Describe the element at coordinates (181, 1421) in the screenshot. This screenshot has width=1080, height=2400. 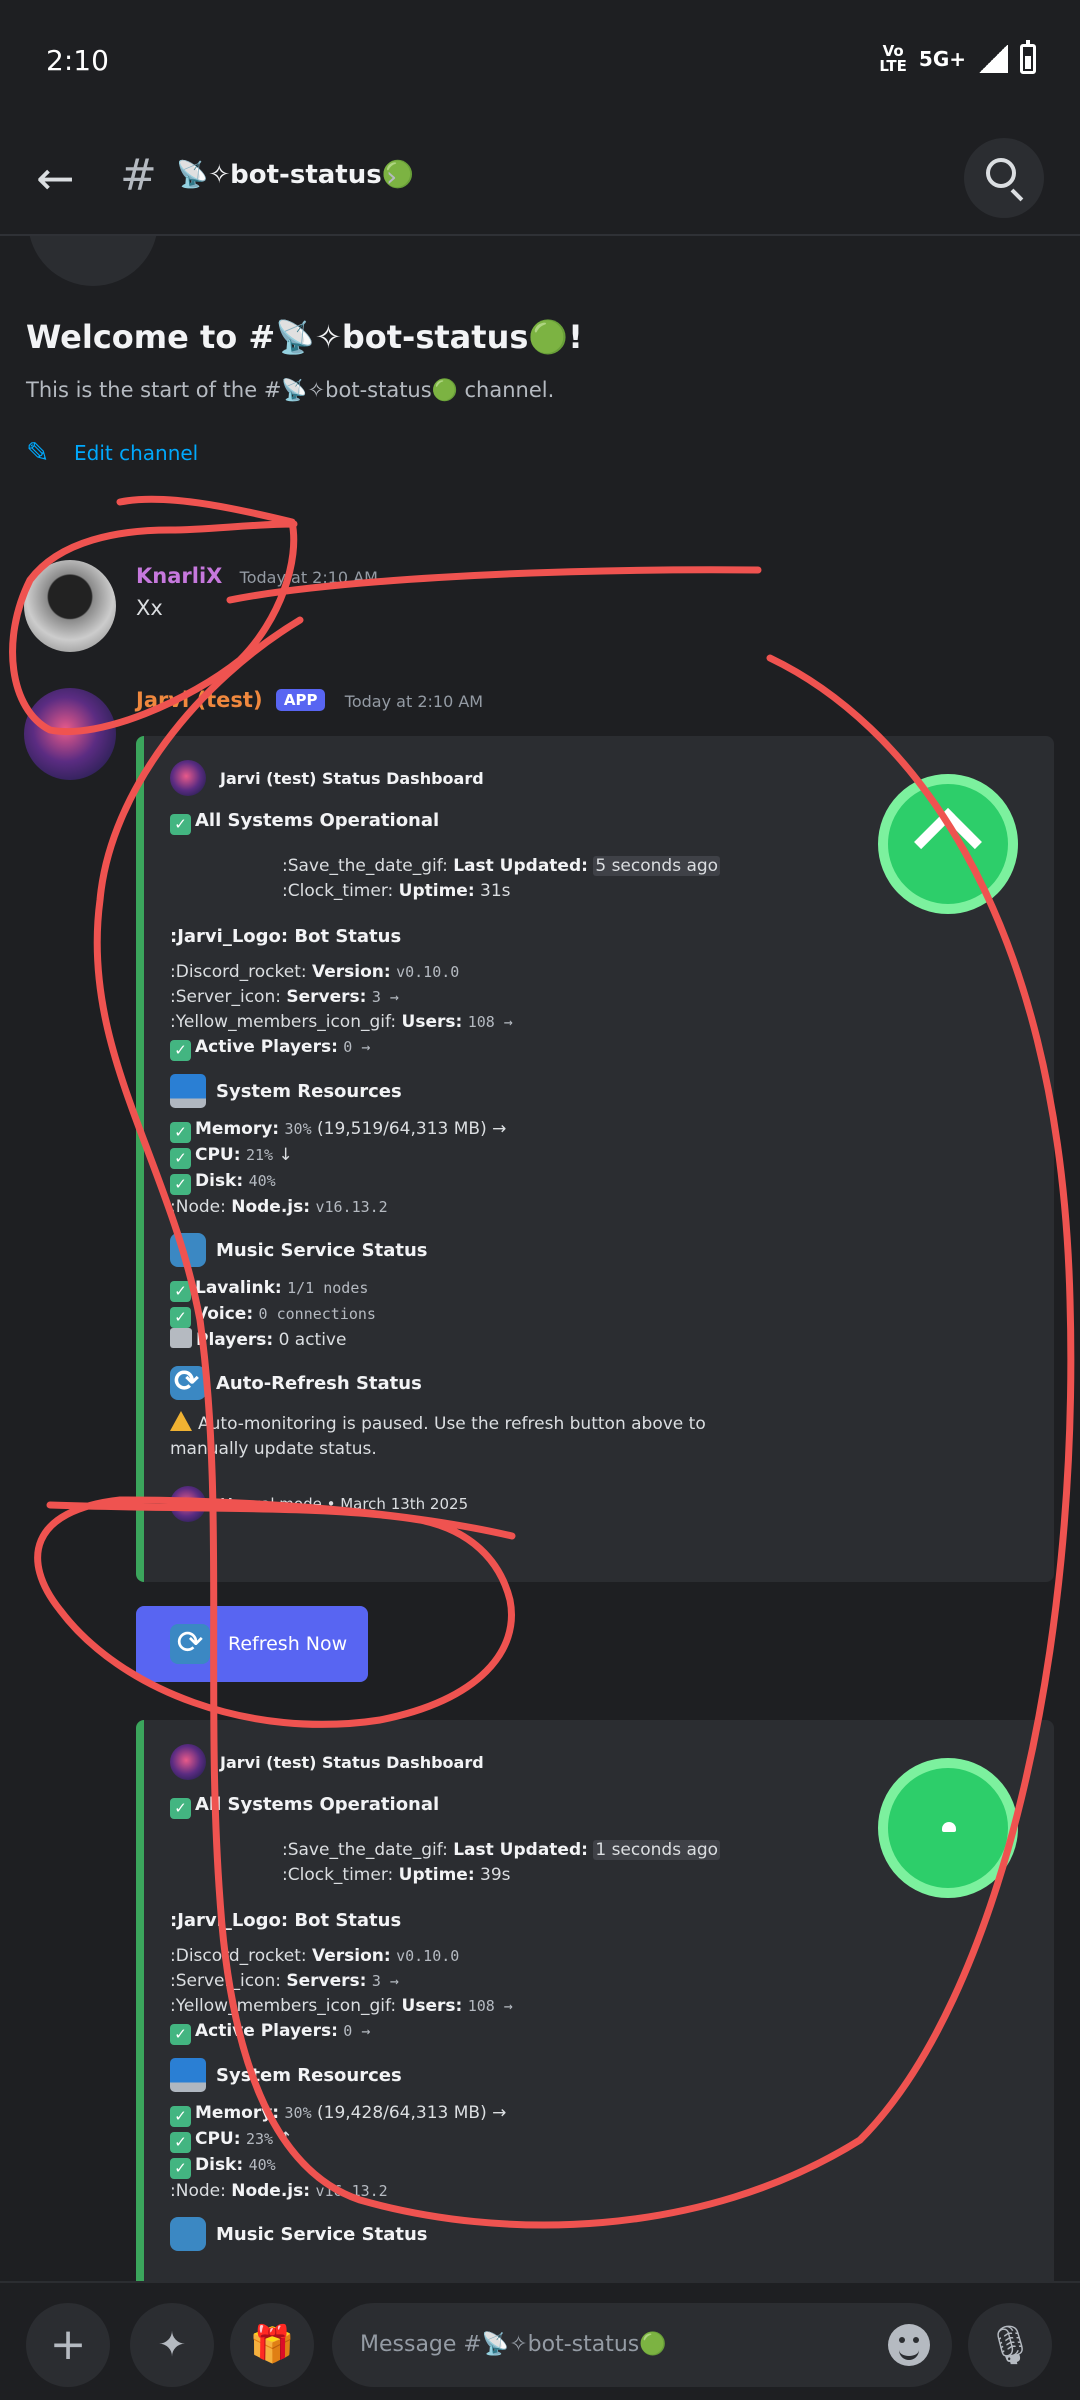
I see `warning-icon` at that location.